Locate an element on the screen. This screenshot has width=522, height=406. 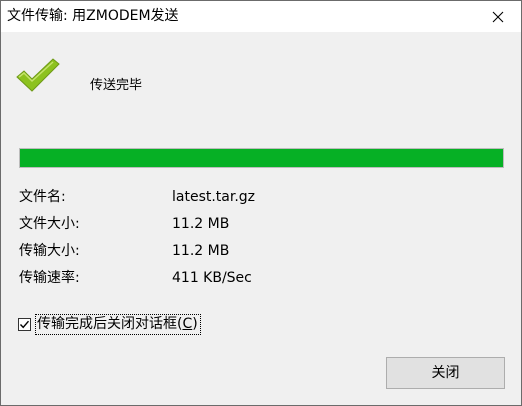
transferred-value: 11.2 MB is located at coordinates (201, 251).